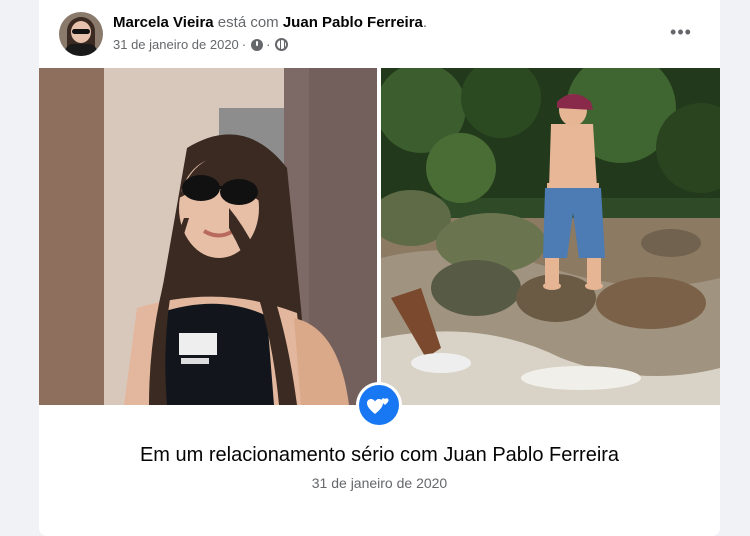 The image size is (750, 536). What do you see at coordinates (176, 44) in the screenshot?
I see `post-timestamp-link: 31 de janeiro de 2020` at bounding box center [176, 44].